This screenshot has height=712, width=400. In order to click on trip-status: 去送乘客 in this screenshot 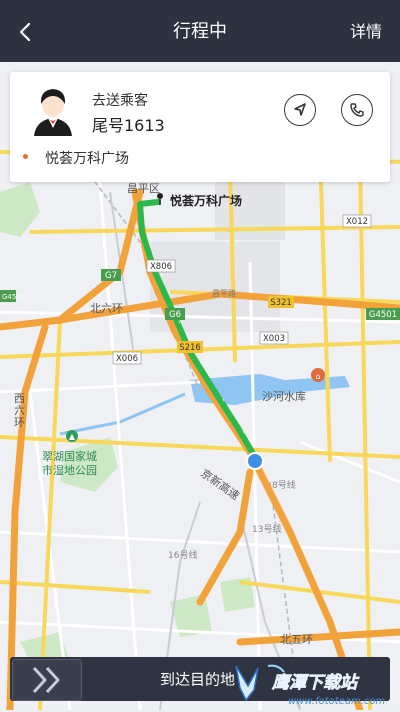, I will do `click(120, 101)`.